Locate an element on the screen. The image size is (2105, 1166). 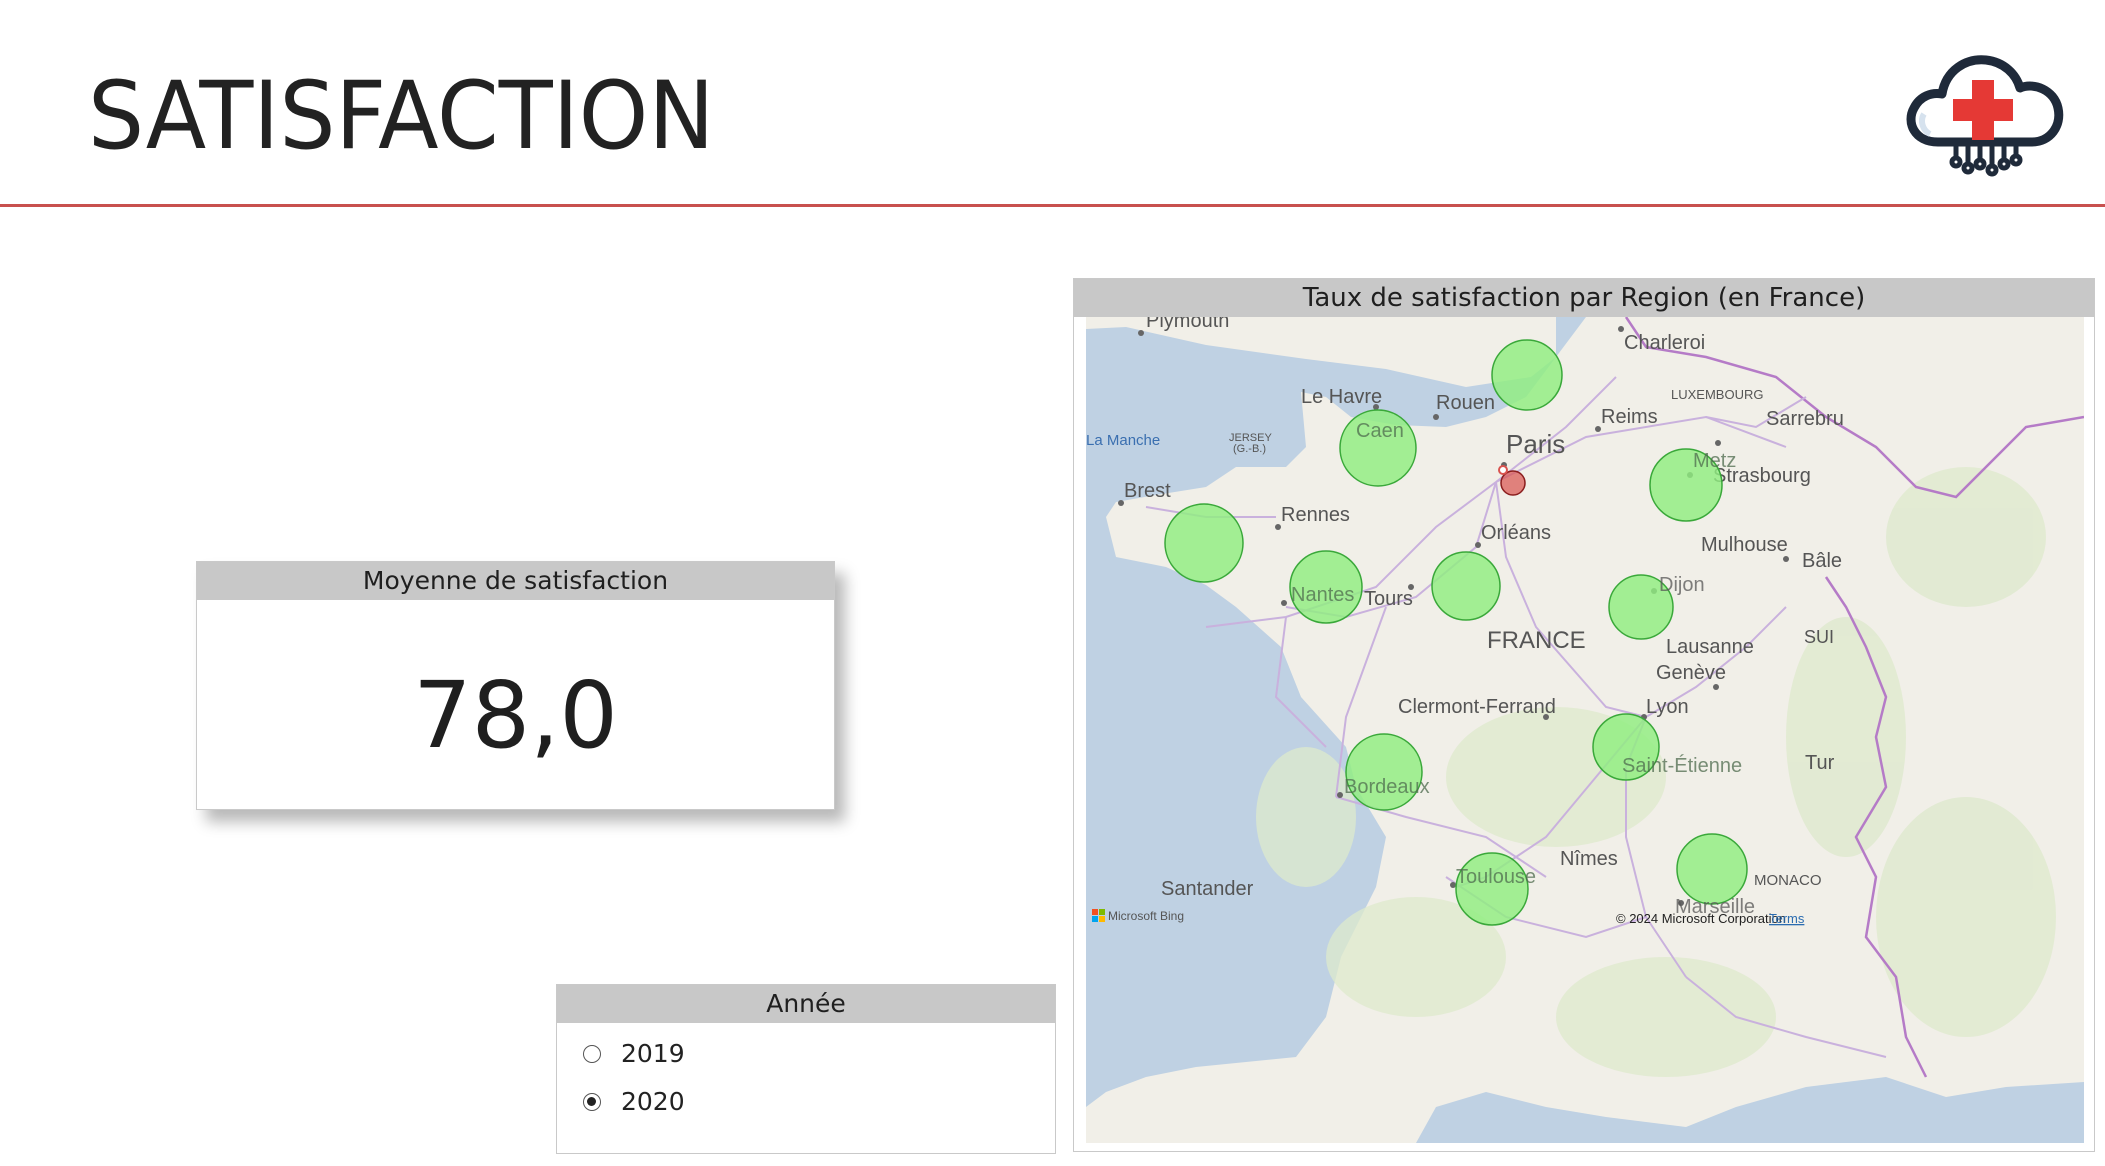
year-option-2020: 2020 is located at coordinates (634, 1101).